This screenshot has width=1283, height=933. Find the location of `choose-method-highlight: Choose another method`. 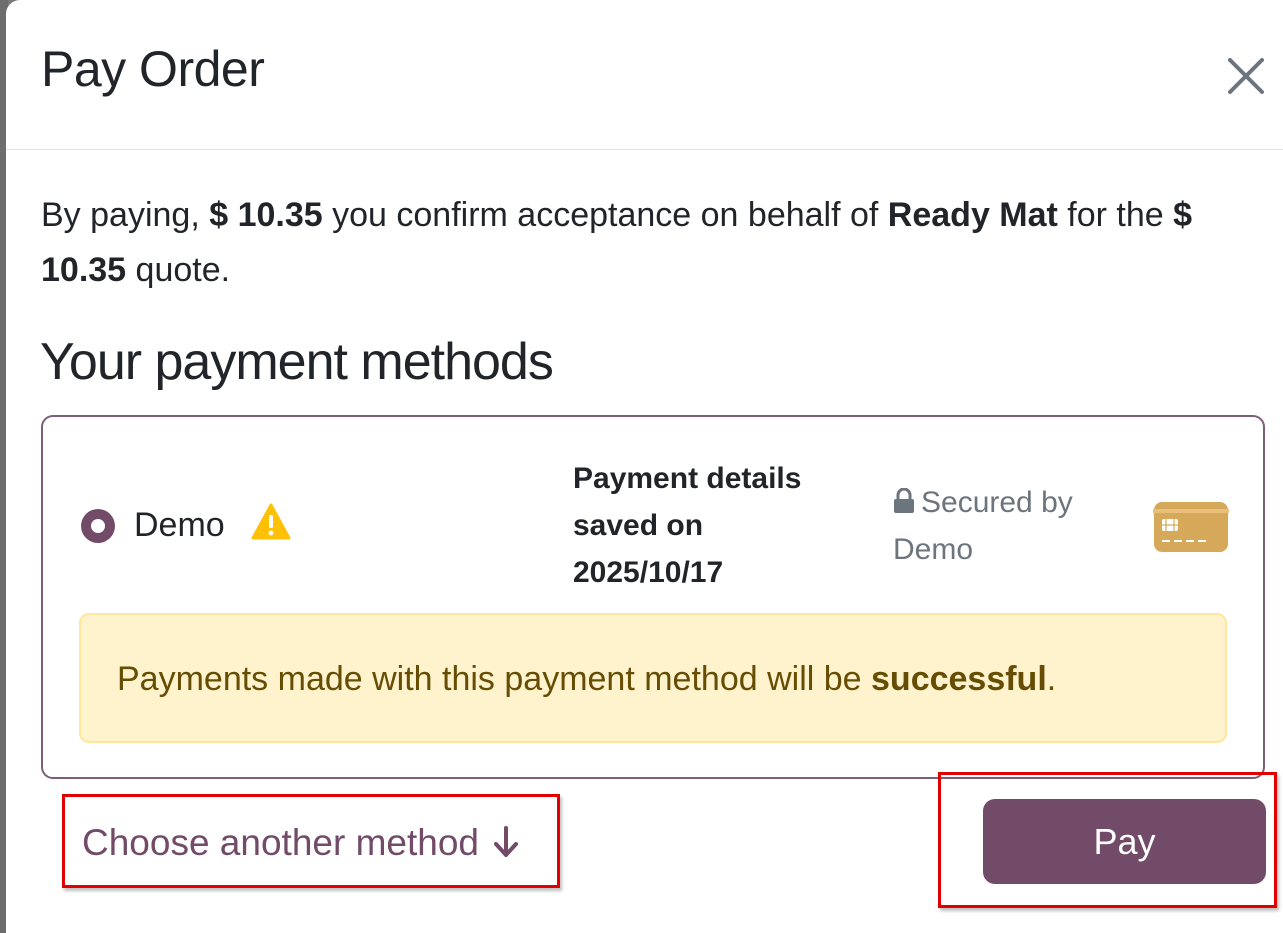

choose-method-highlight: Choose another method is located at coordinates (311, 841).